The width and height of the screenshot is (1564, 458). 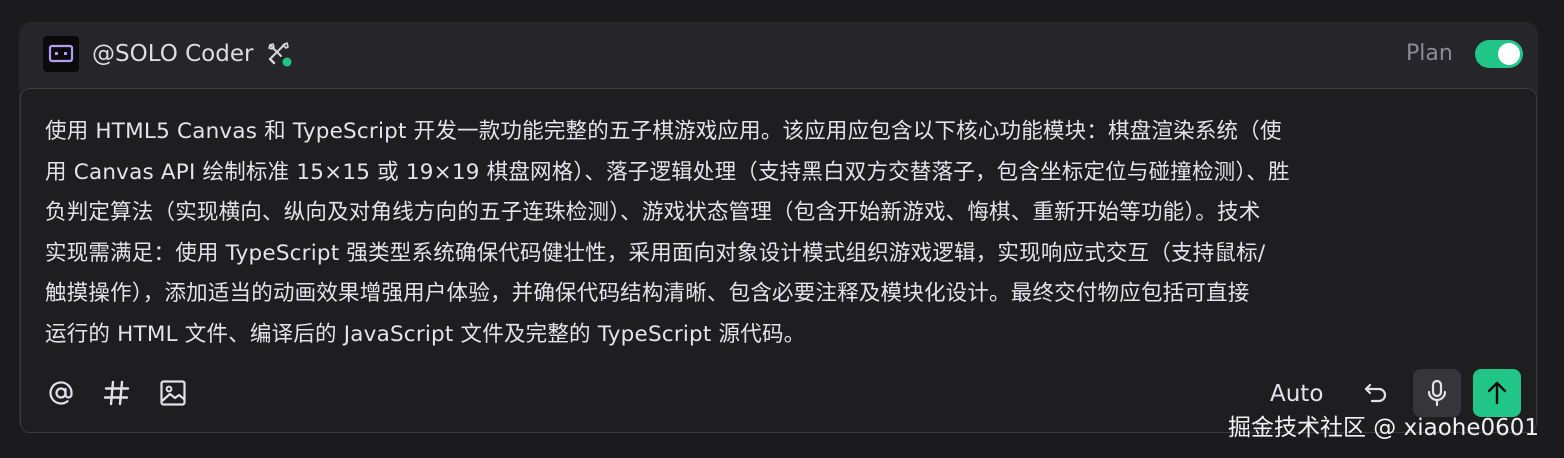 I want to click on at-sign-icon, so click(x=61, y=393).